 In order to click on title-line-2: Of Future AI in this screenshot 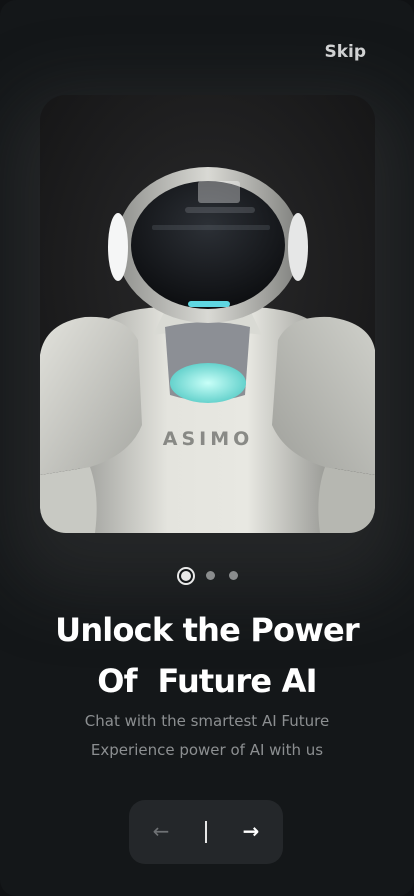, I will do `click(207, 681)`.